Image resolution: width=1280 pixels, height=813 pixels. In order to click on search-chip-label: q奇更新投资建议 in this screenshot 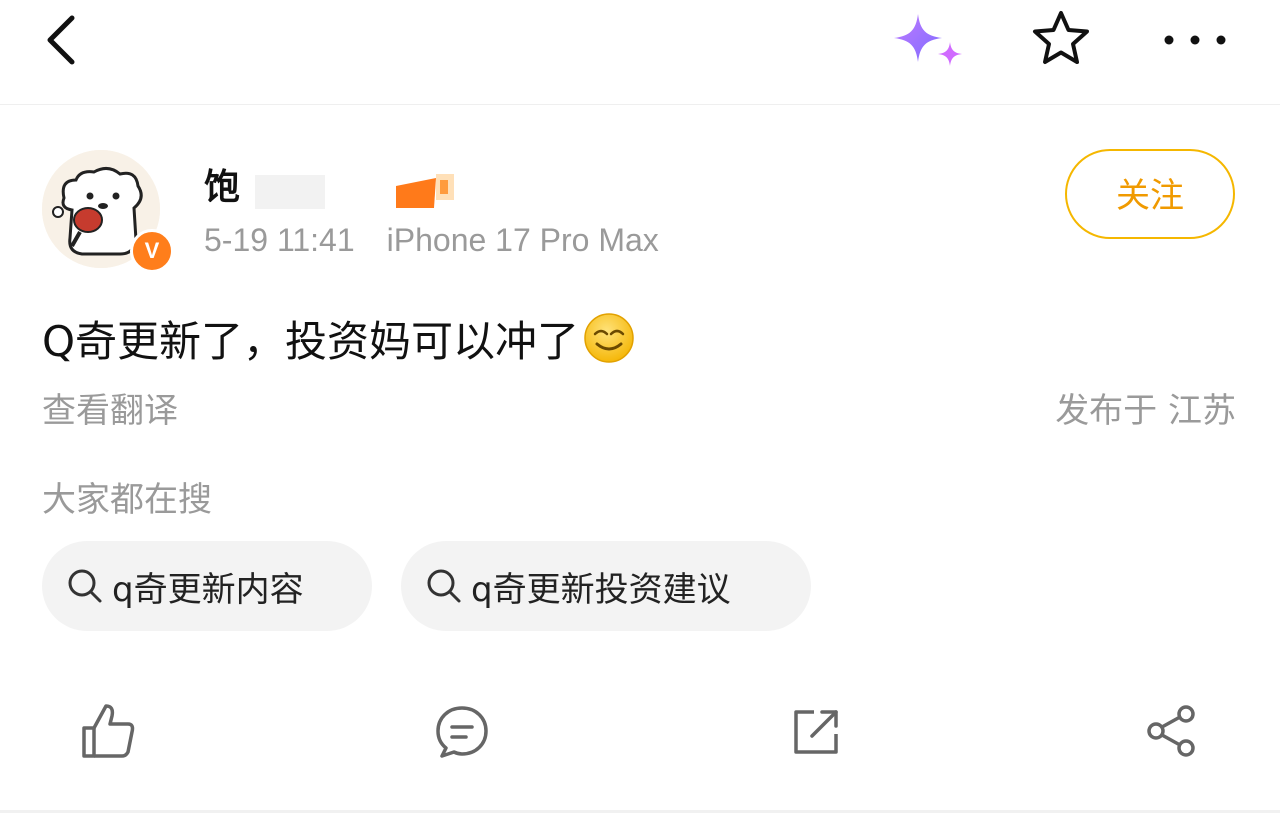, I will do `click(601, 589)`.